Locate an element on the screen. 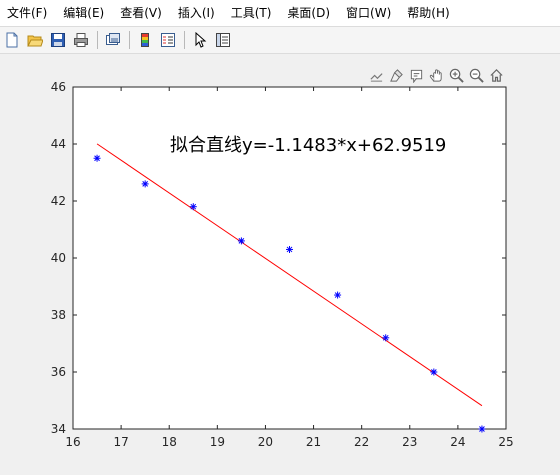  x-tick-label: 24 is located at coordinates (457, 442).